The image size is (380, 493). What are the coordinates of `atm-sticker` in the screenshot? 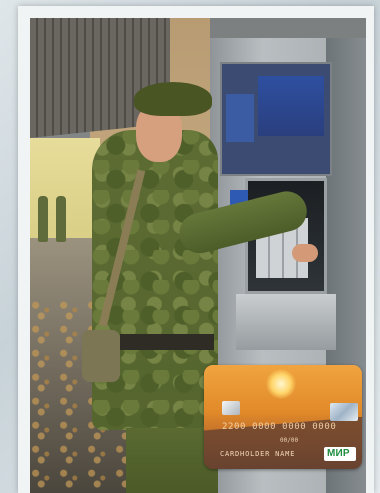 It's located at (240, 118).